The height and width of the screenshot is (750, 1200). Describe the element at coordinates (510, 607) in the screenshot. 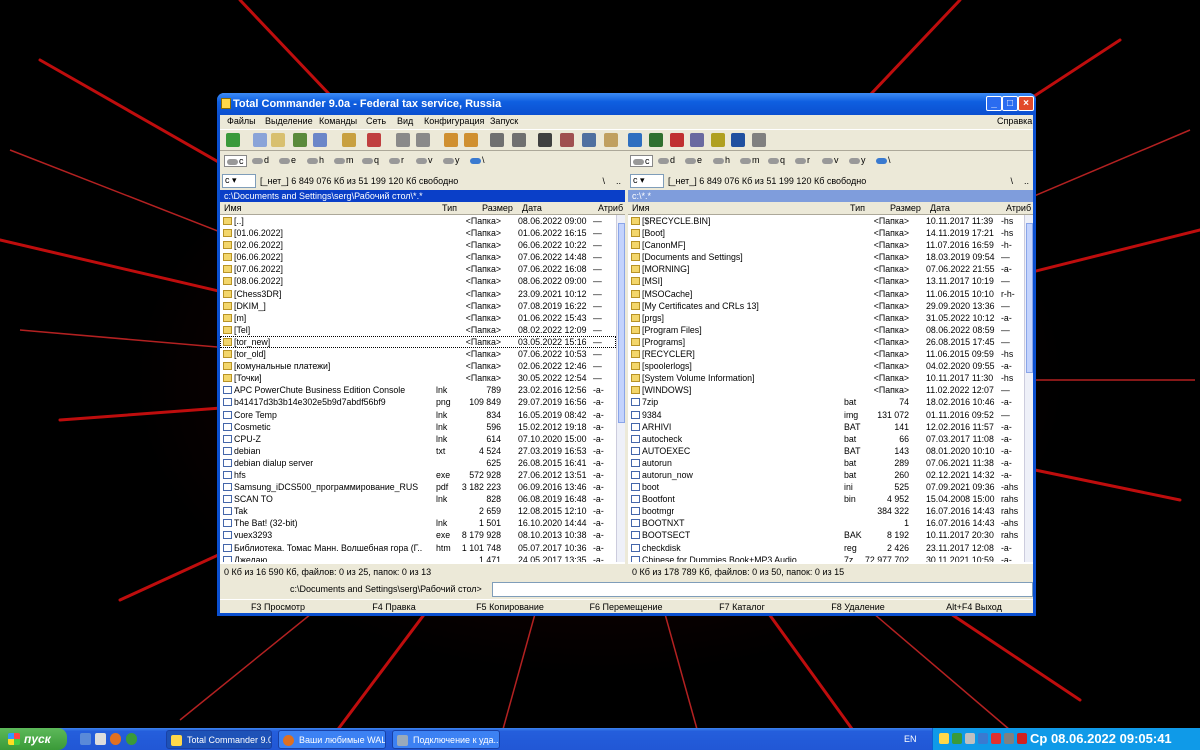

I see `f5-copy-button: F5 Копирование` at that location.